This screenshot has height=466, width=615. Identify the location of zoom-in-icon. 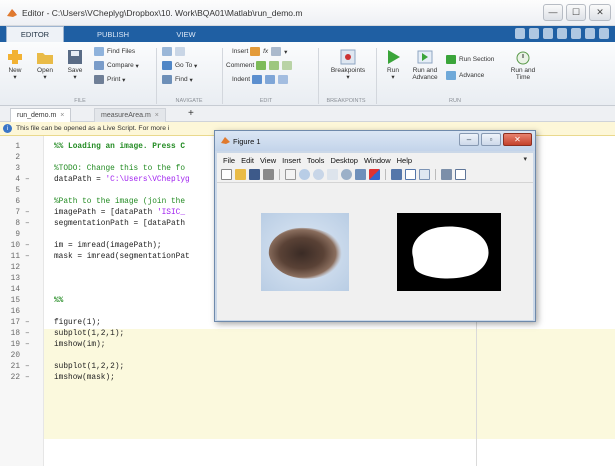
(304, 174).